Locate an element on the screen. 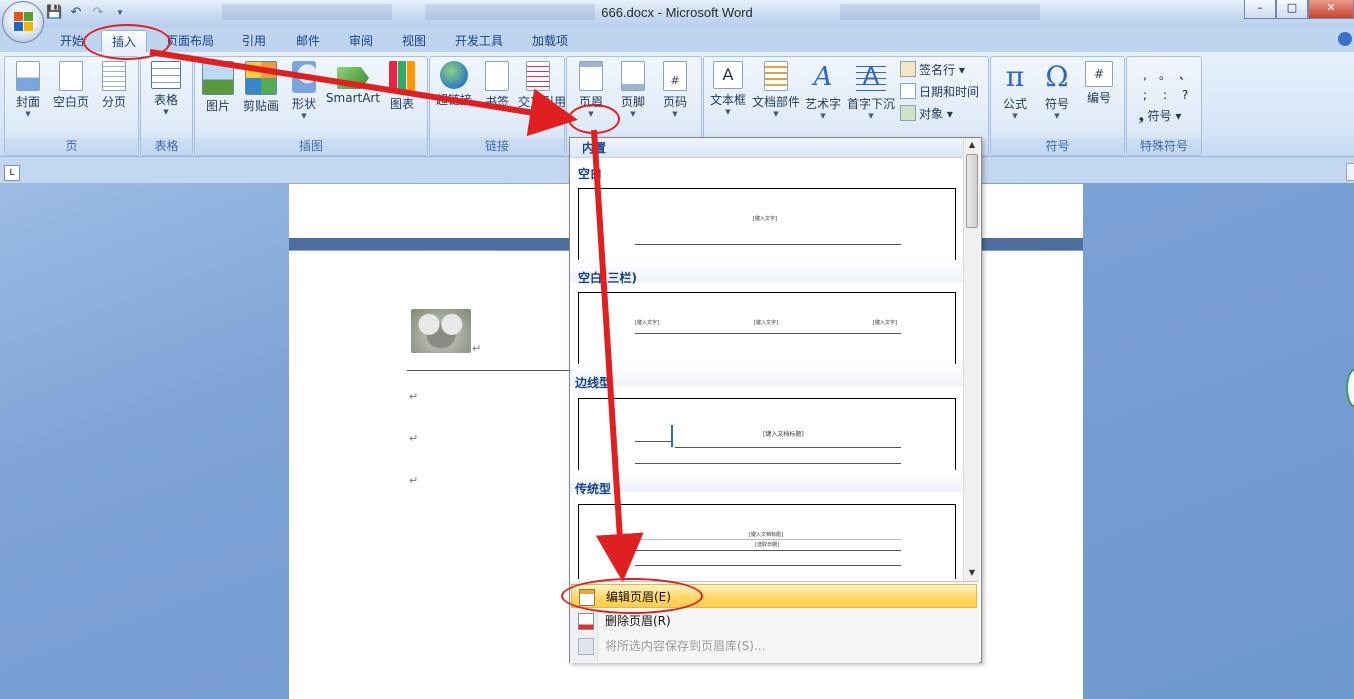 The image size is (1354, 699). glyph-question: ? is located at coordinates (1185, 95).